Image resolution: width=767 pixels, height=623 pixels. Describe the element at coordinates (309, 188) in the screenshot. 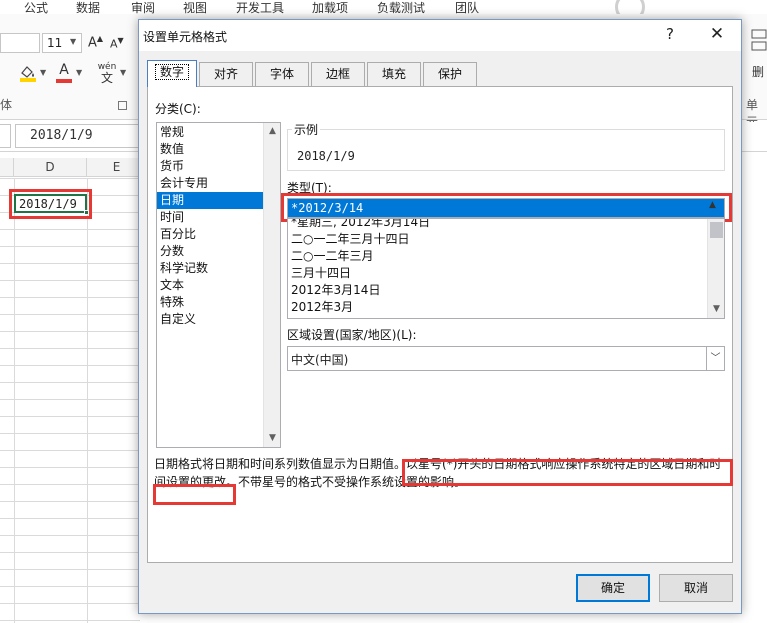

I see `type-label: 类型(T):` at that location.